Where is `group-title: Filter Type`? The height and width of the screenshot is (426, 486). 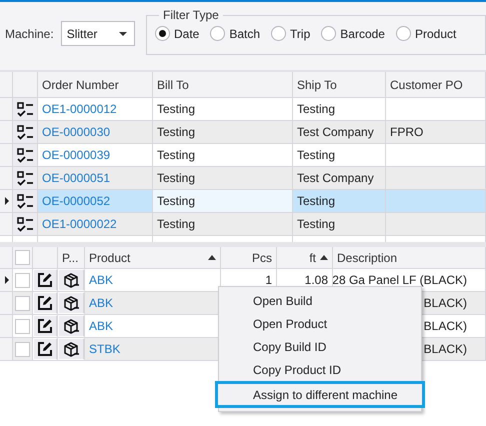 group-title: Filter Type is located at coordinates (191, 15).